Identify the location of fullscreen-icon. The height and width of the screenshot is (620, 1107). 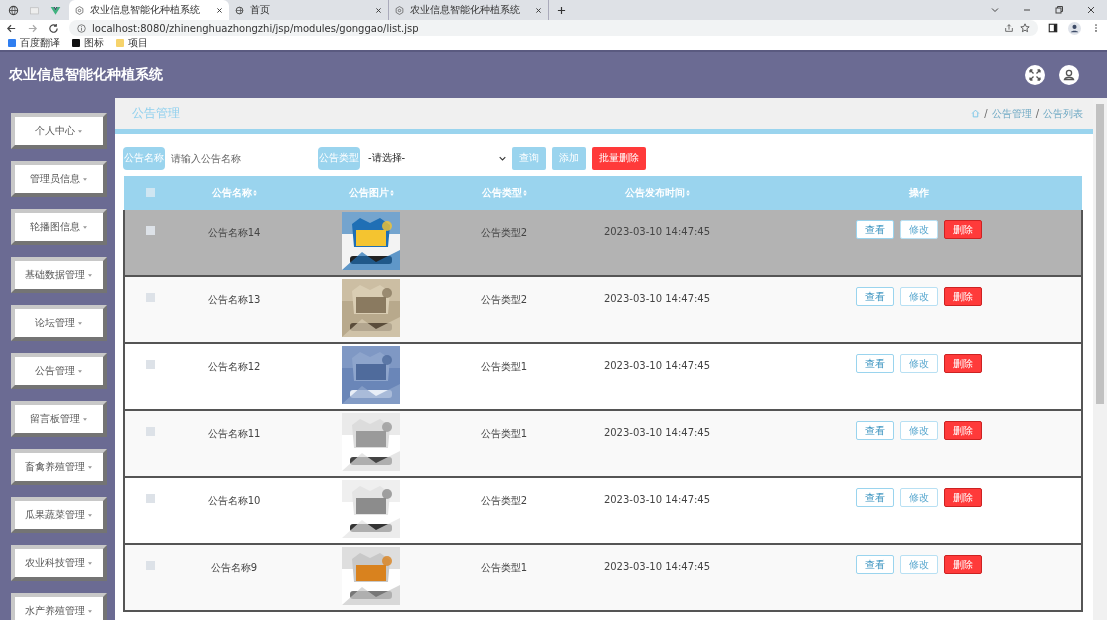
(1035, 75).